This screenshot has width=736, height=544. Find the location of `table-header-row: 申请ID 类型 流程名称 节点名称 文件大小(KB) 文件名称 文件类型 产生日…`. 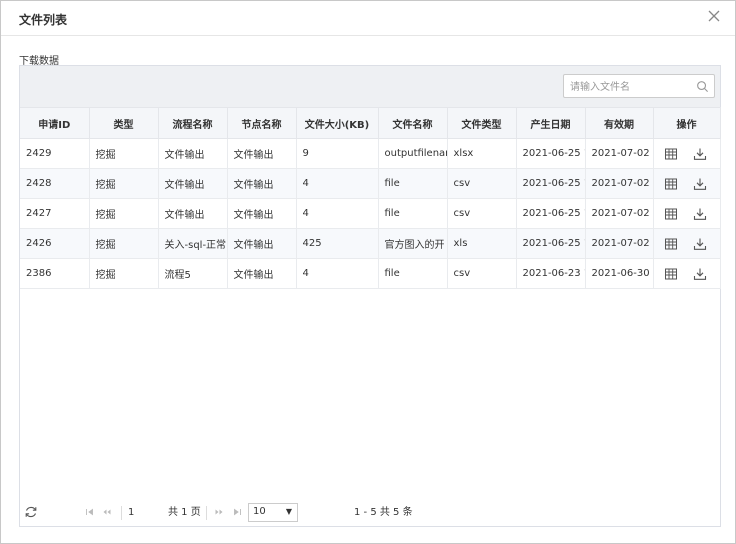

table-header-row: 申请ID 类型 流程名称 节点名称 文件大小(KB) 文件名称 文件类型 产生日… is located at coordinates (370, 123).